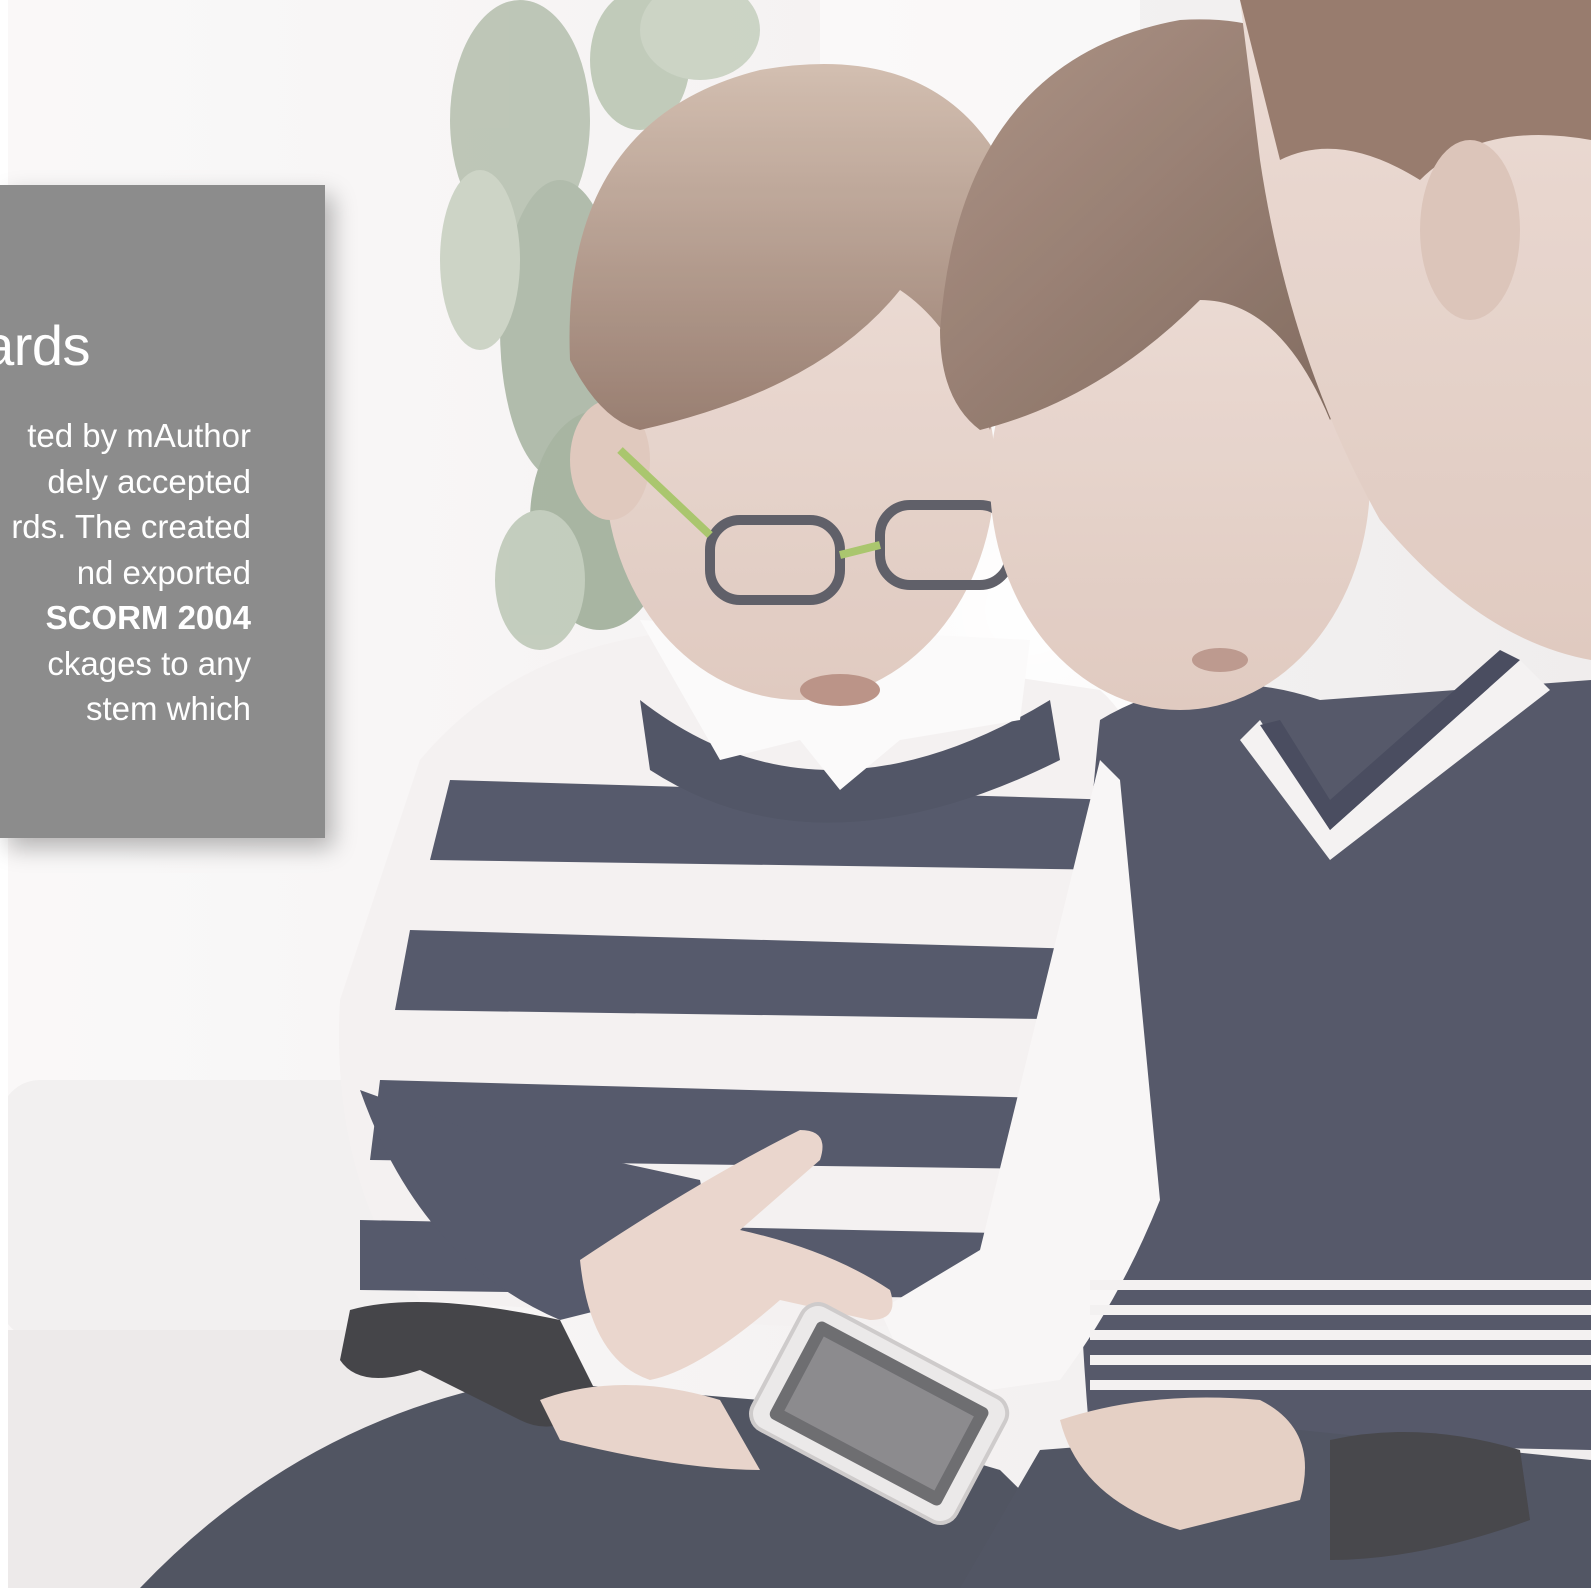  I want to click on panel-line: ted by mAuthor, so click(139, 435).